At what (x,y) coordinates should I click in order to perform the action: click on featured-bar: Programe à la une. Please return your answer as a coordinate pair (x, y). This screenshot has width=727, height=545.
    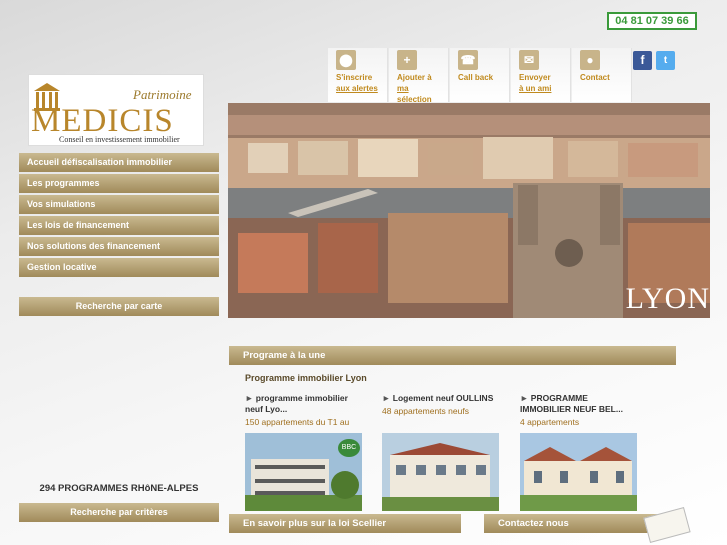
    Looking at the image, I should click on (452, 355).